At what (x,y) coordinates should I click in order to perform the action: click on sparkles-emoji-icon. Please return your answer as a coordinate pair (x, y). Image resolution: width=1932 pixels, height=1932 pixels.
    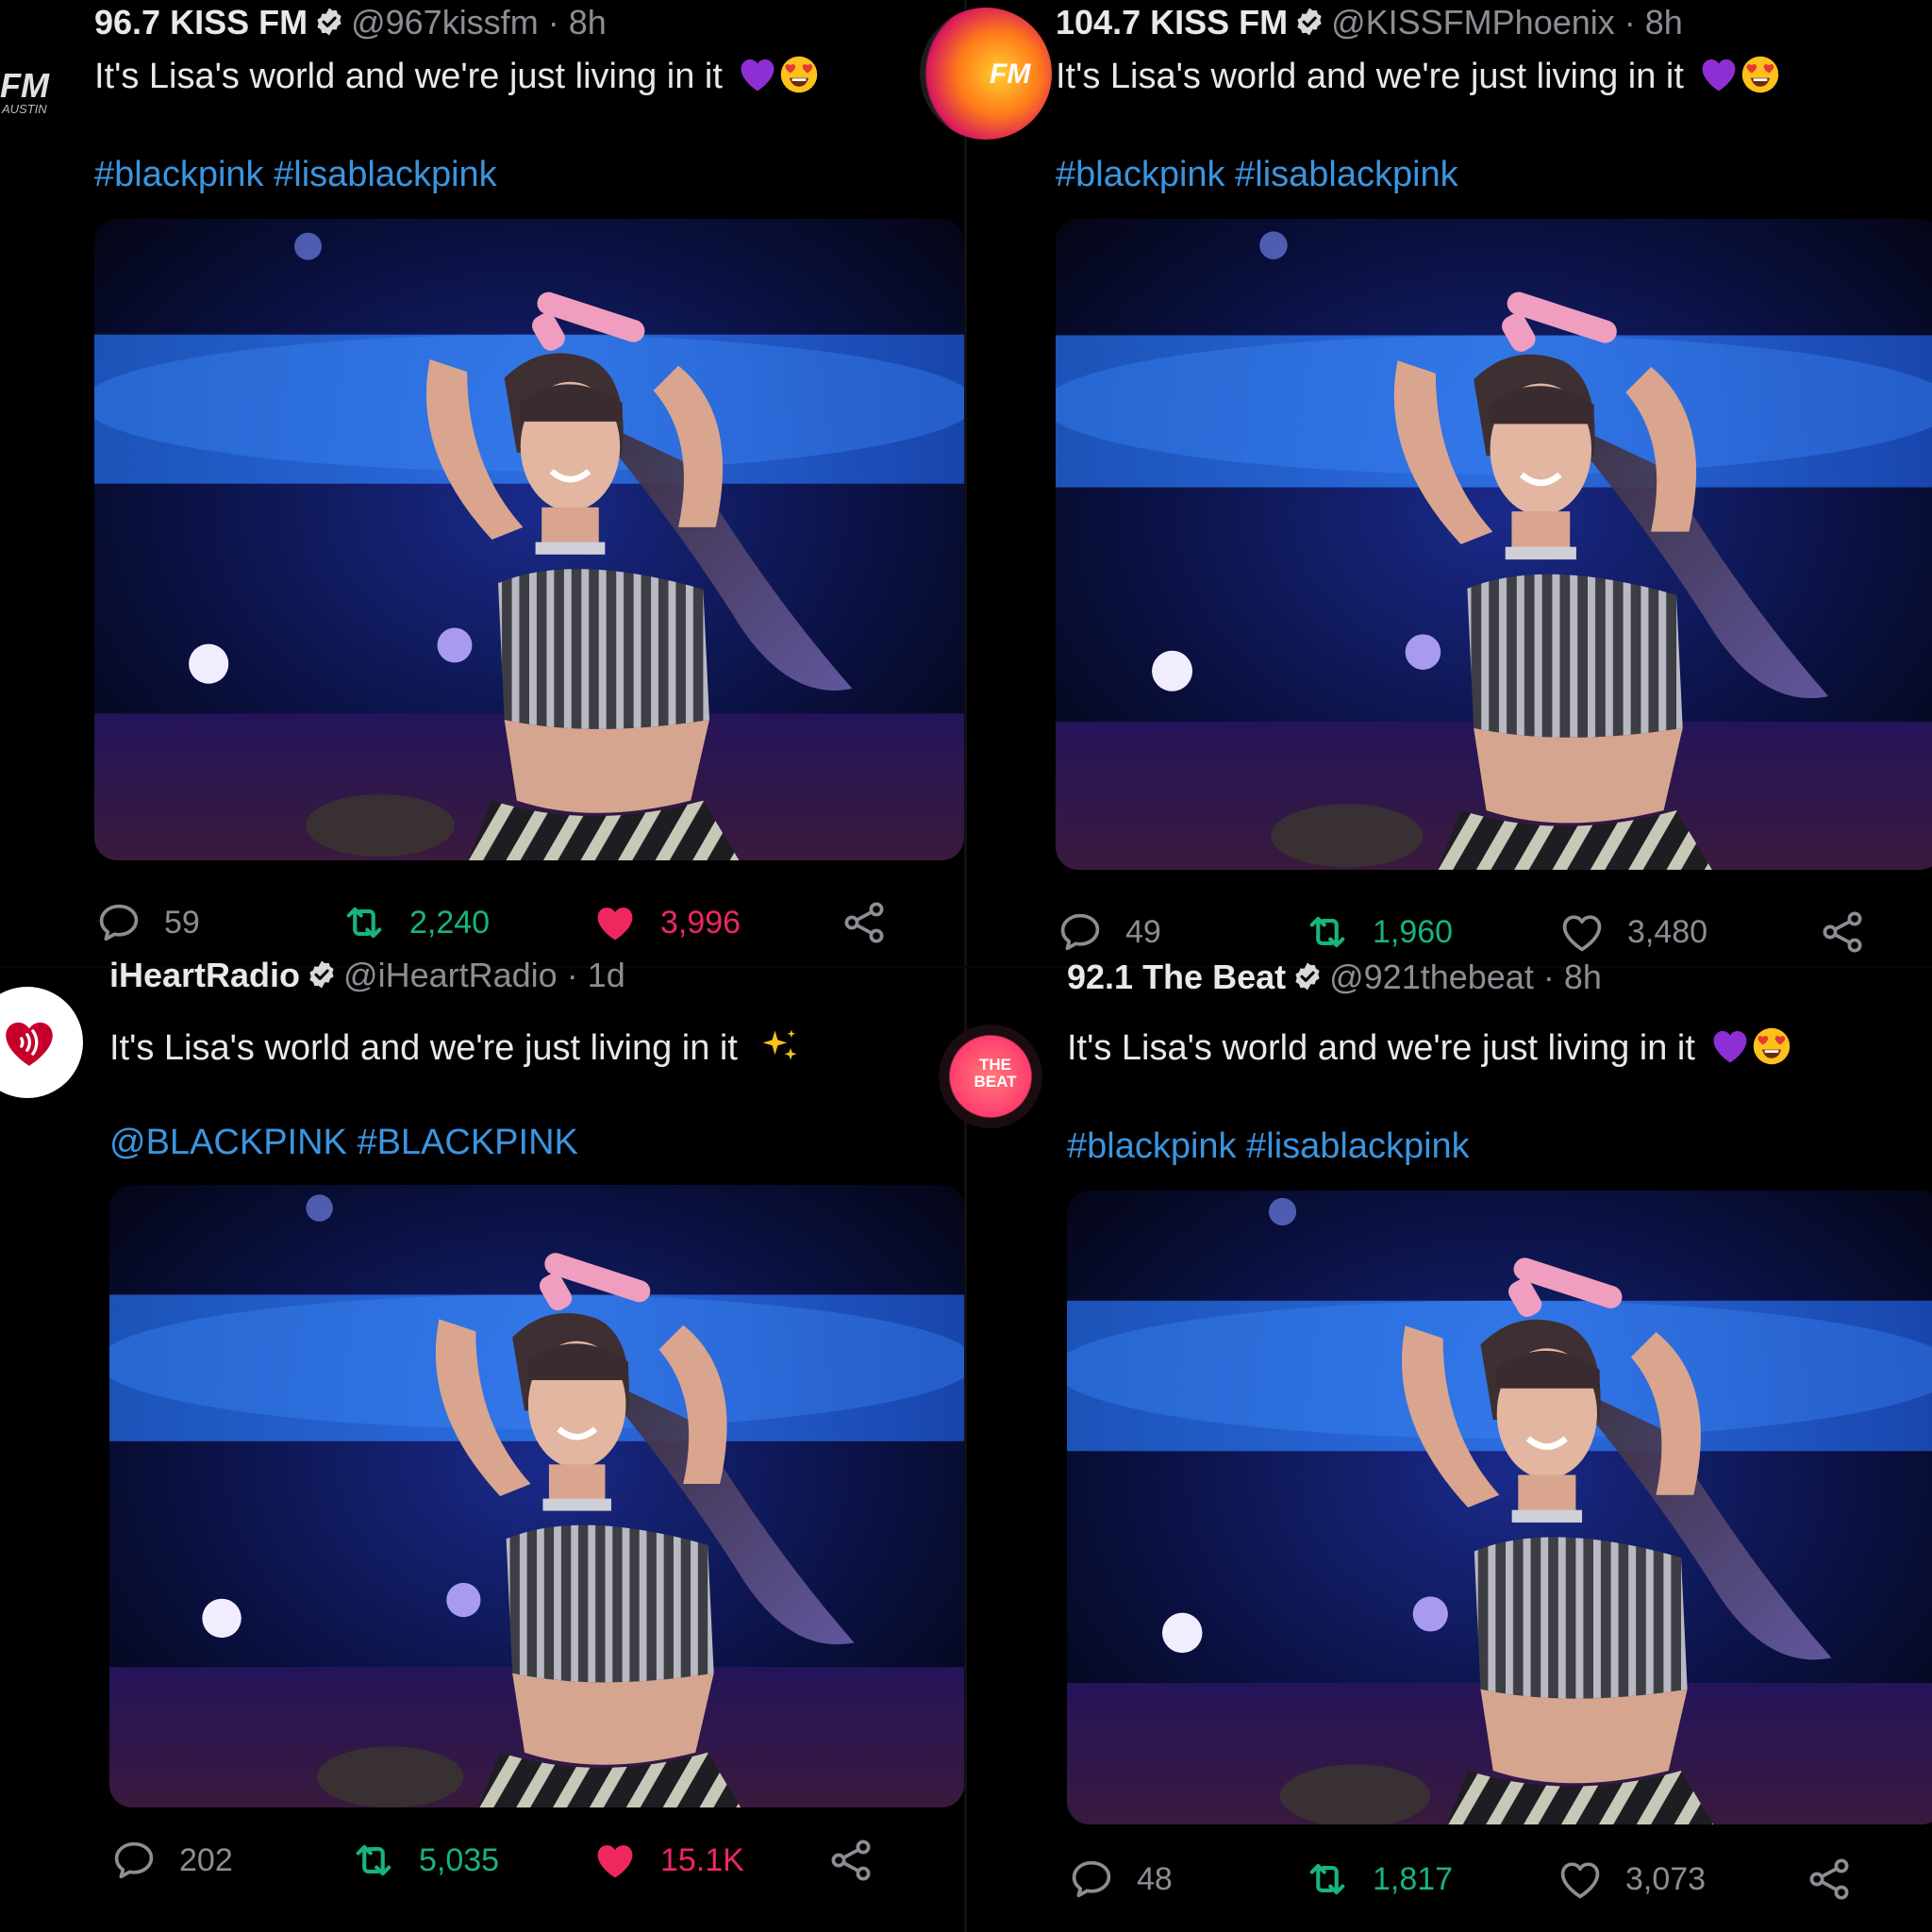
    Looking at the image, I should click on (780, 1046).